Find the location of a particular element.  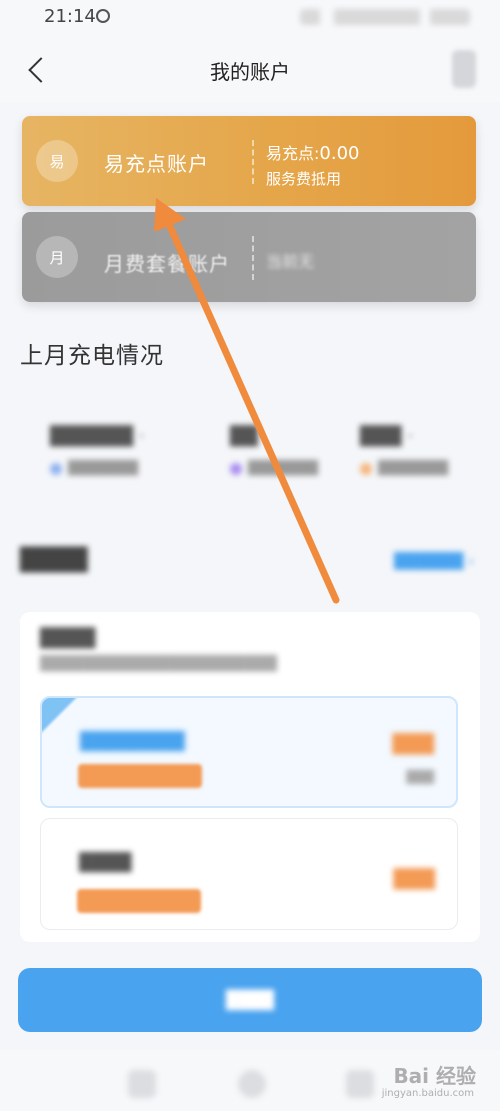

package-option: ████ ███ is located at coordinates (249, 874).